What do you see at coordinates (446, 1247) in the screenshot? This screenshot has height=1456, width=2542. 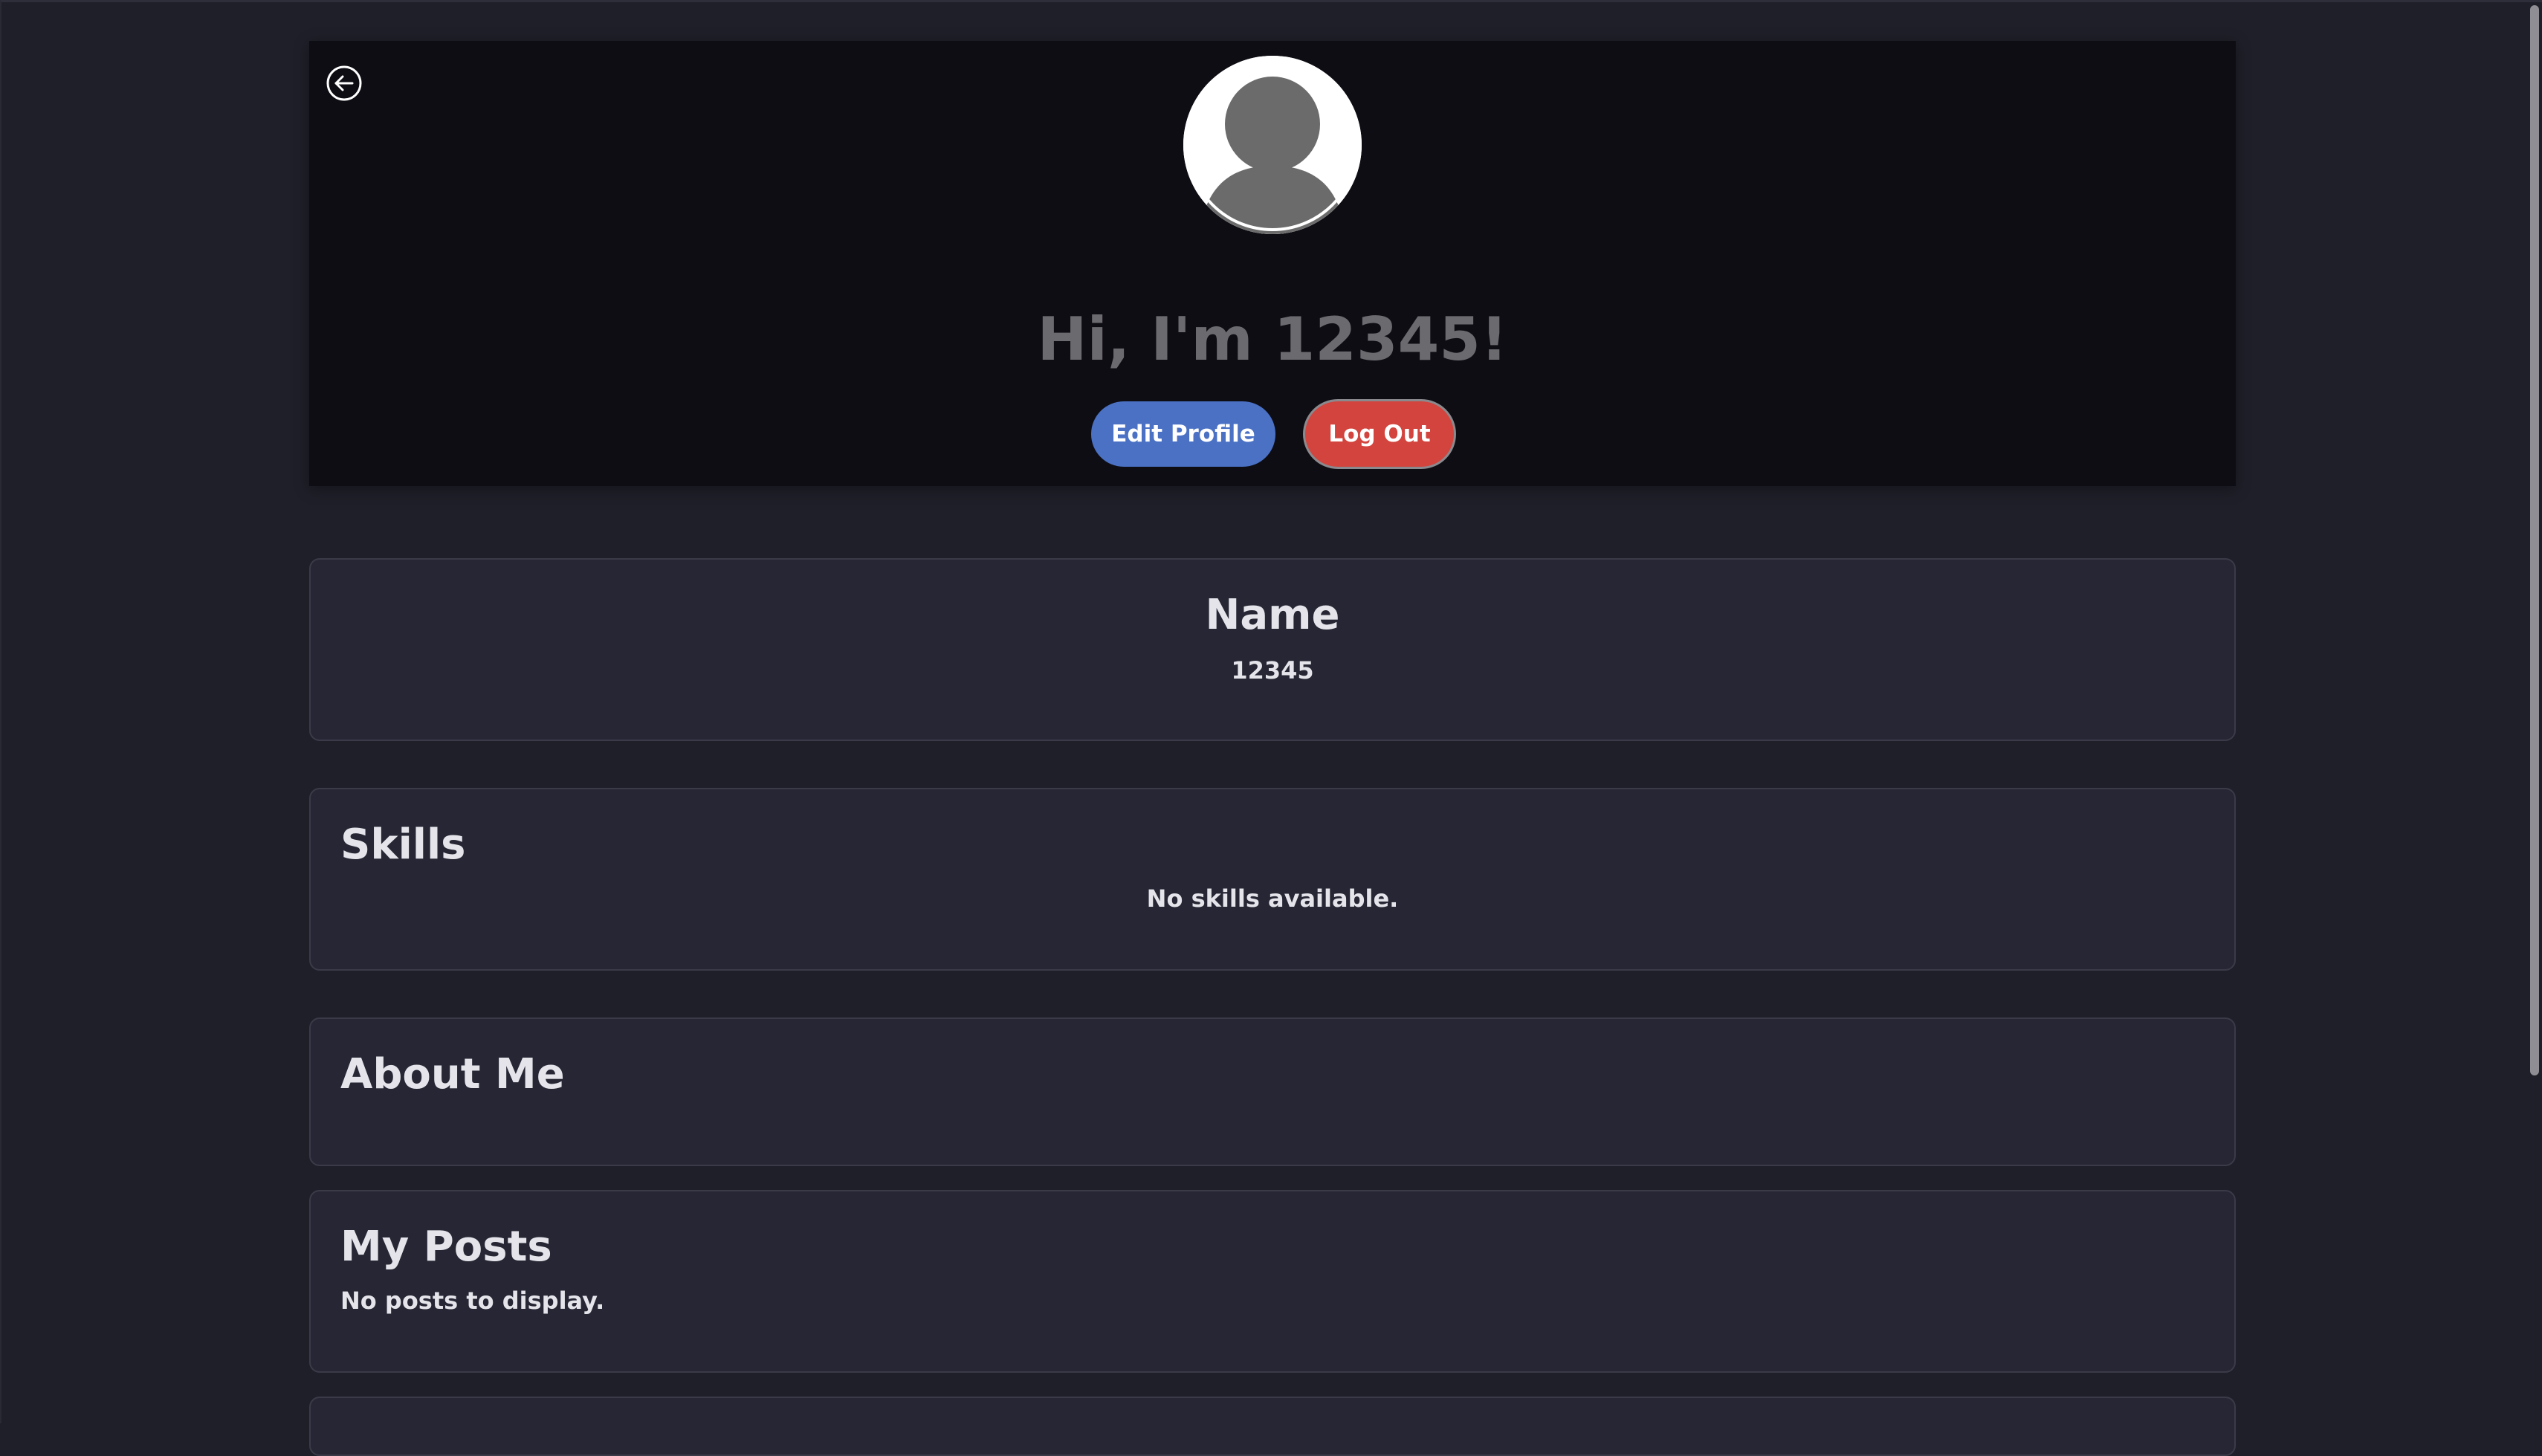 I see `my-posts-card-title: My Posts` at bounding box center [446, 1247].